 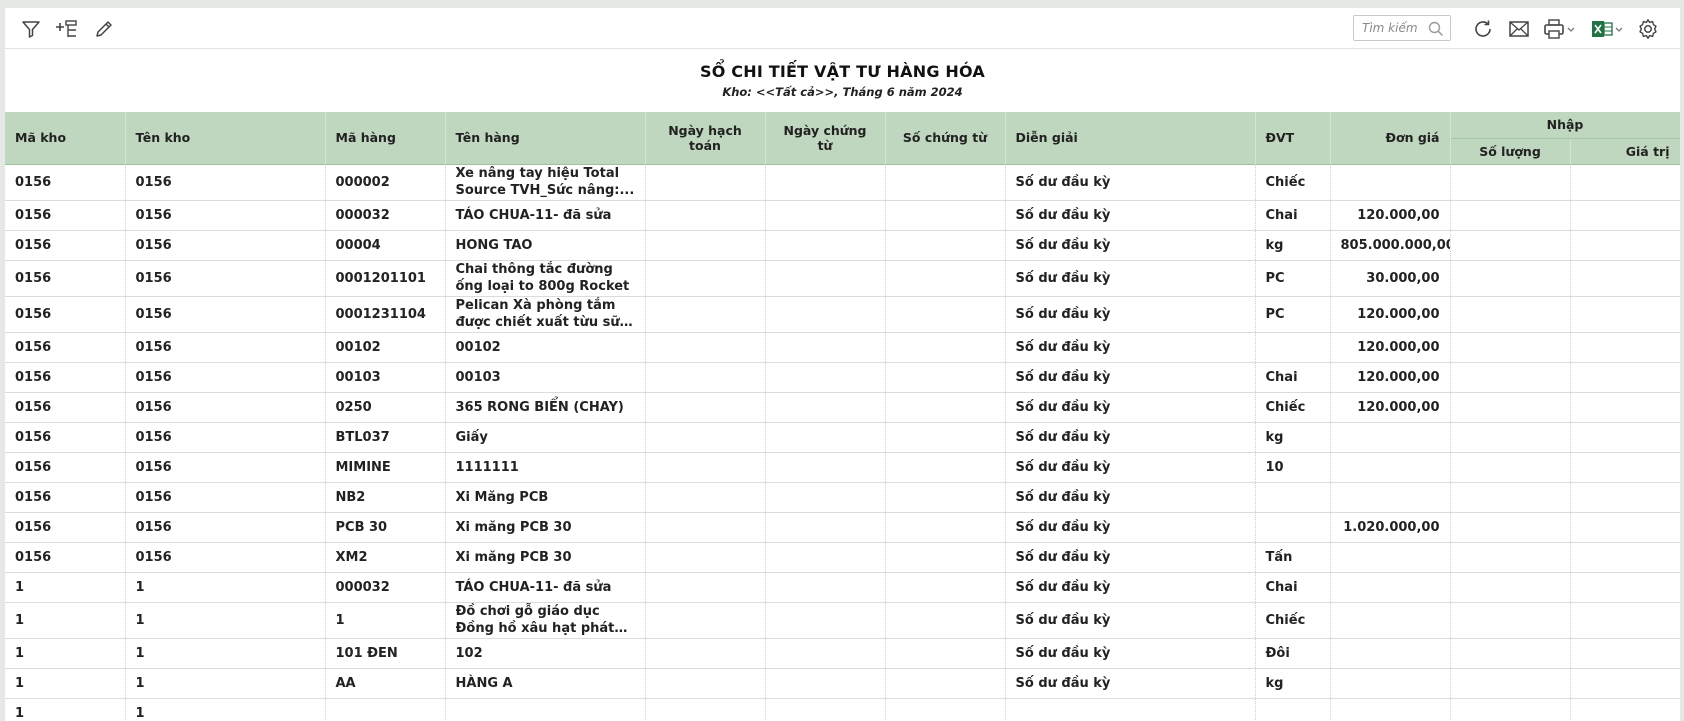 What do you see at coordinates (545, 138) in the screenshot?
I see `col-header-ten-hang: Tên hàng` at bounding box center [545, 138].